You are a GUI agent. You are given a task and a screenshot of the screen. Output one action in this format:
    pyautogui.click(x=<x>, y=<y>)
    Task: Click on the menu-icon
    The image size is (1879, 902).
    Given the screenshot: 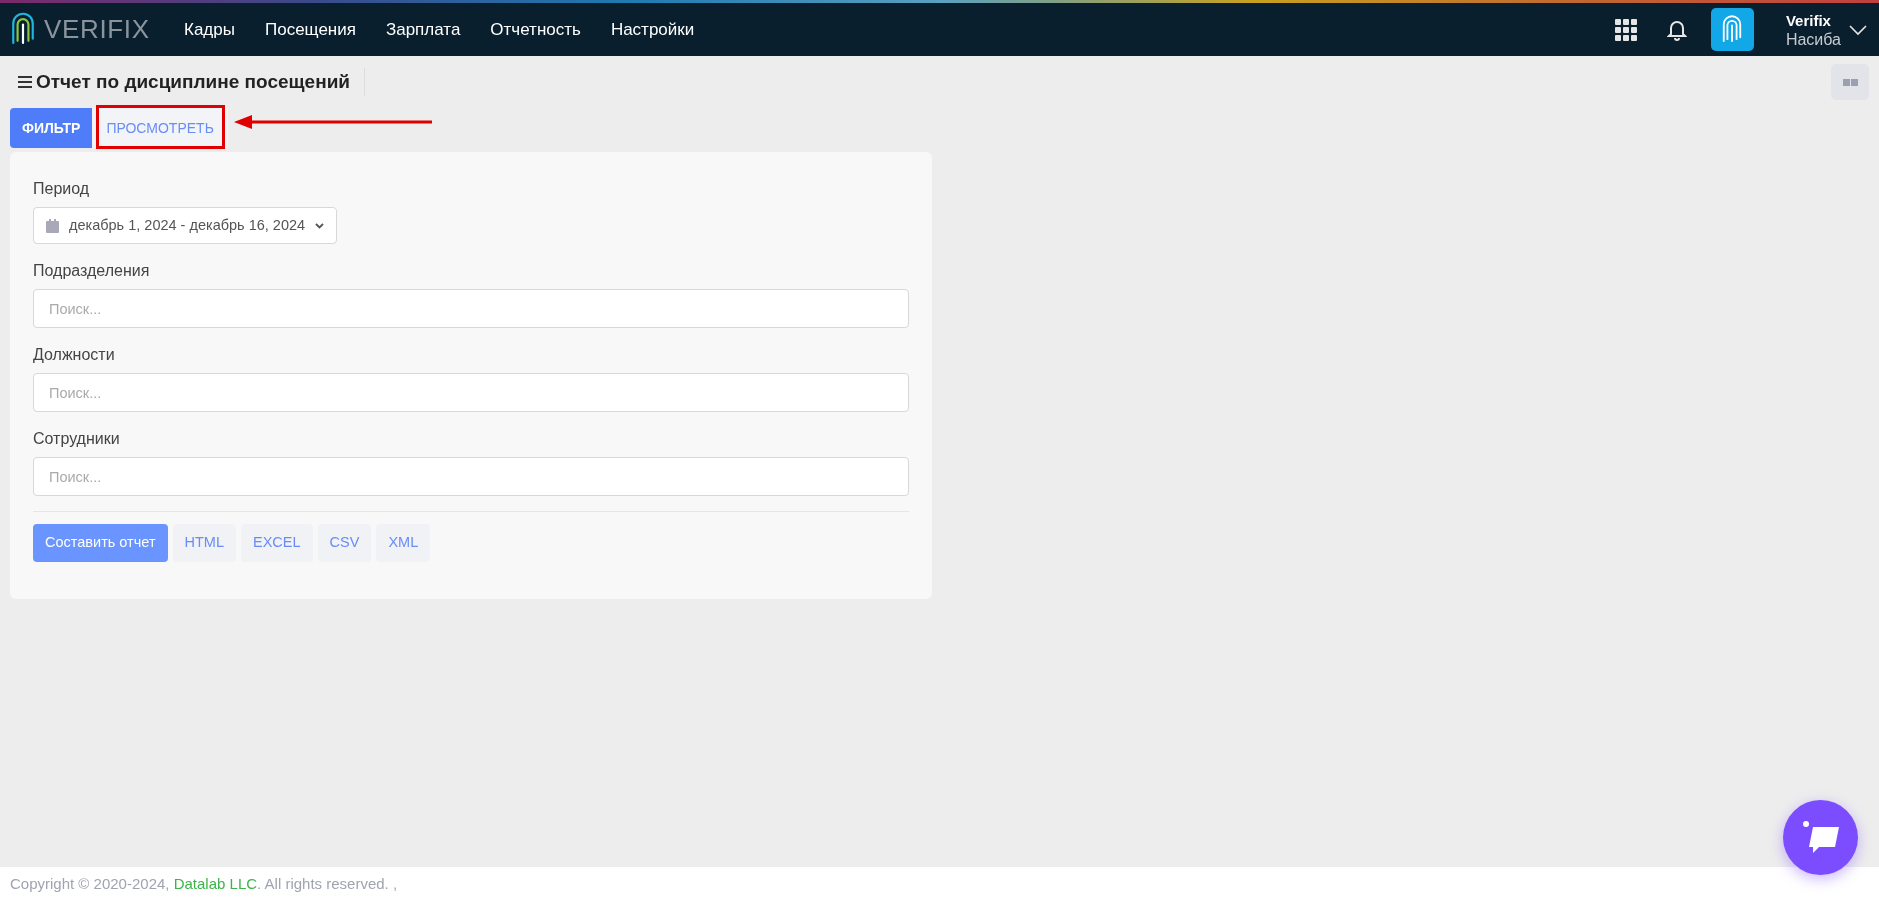 What is the action you would take?
    pyautogui.click(x=25, y=82)
    